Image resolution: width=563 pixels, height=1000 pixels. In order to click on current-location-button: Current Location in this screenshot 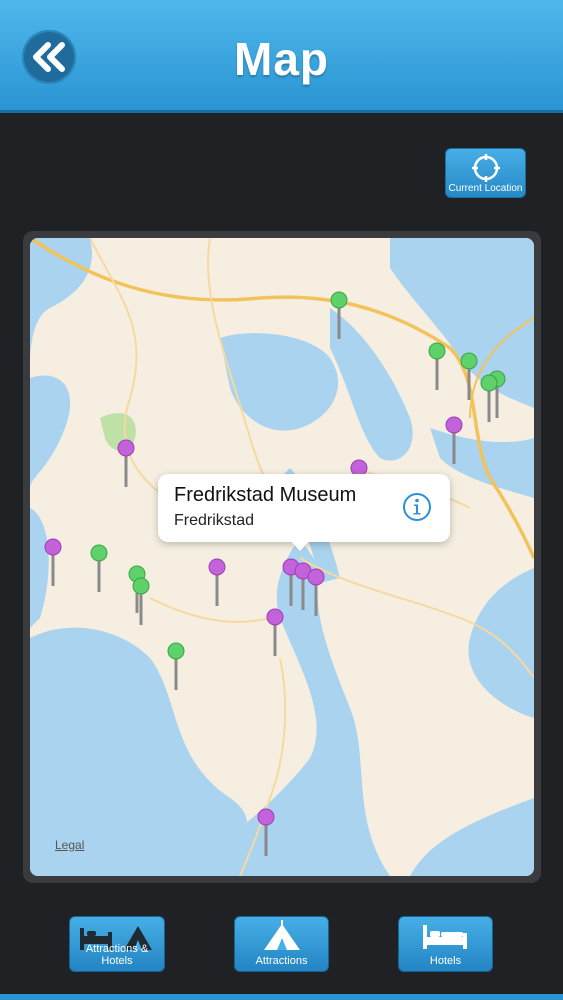, I will do `click(485, 173)`.